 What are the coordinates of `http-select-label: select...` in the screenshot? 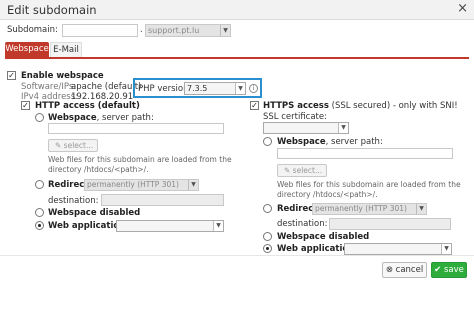 It's located at (78, 145).